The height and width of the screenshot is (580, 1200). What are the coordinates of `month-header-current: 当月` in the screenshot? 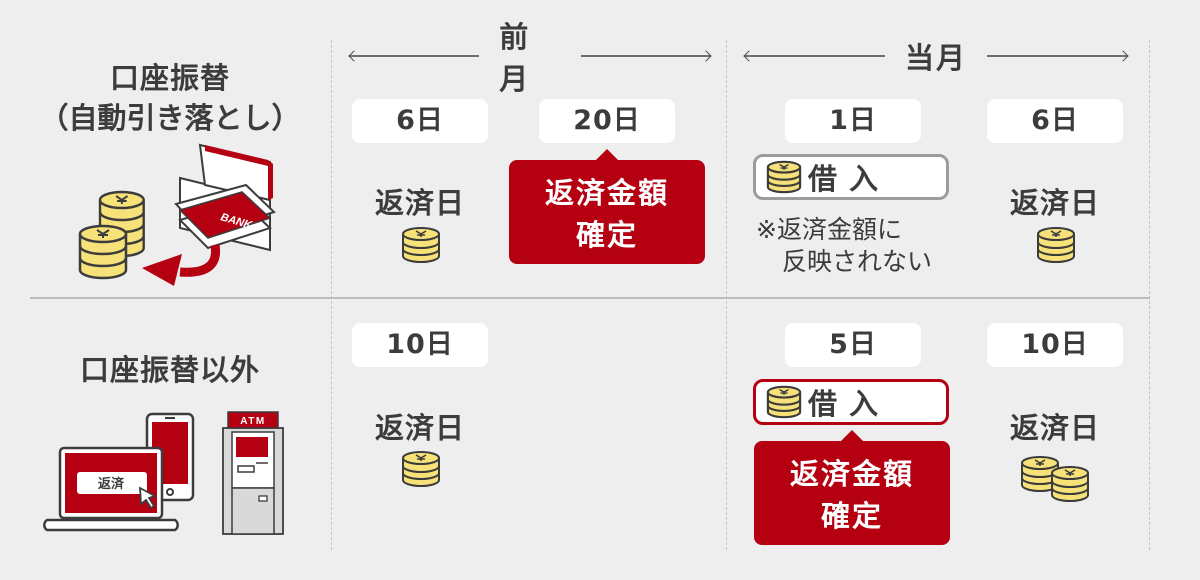 It's located at (937, 56).